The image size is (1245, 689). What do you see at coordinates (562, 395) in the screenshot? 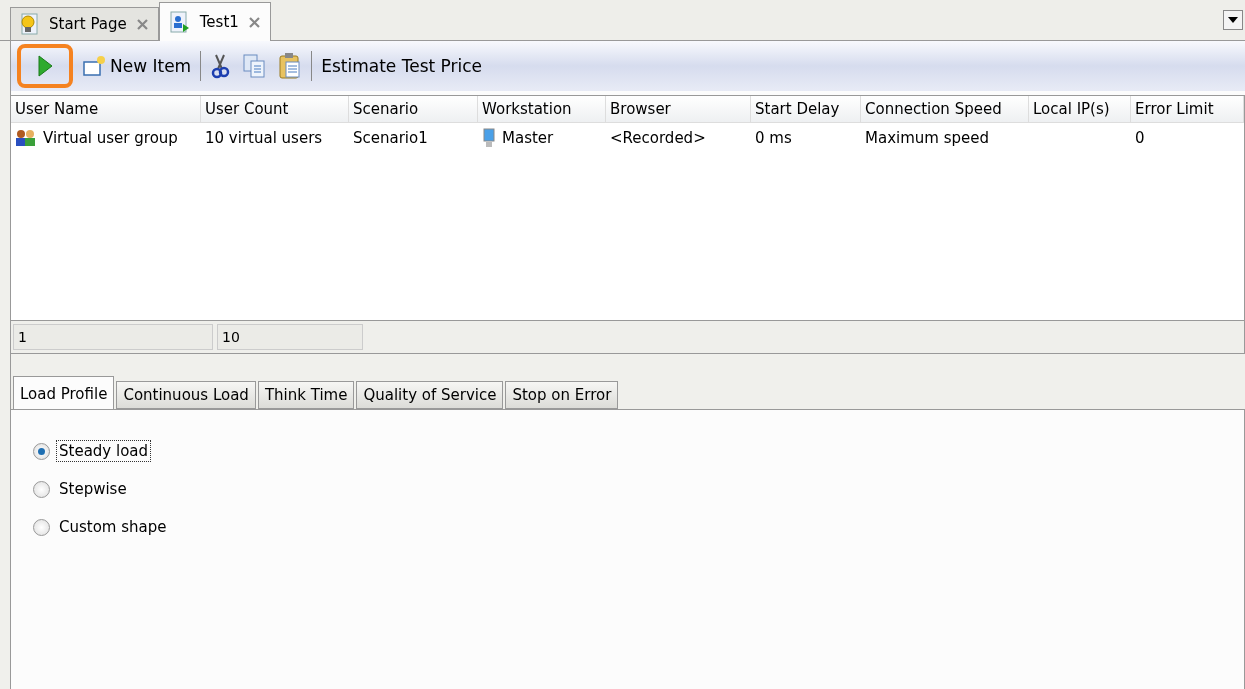
I see `settings-tab: Stop on Error` at bounding box center [562, 395].